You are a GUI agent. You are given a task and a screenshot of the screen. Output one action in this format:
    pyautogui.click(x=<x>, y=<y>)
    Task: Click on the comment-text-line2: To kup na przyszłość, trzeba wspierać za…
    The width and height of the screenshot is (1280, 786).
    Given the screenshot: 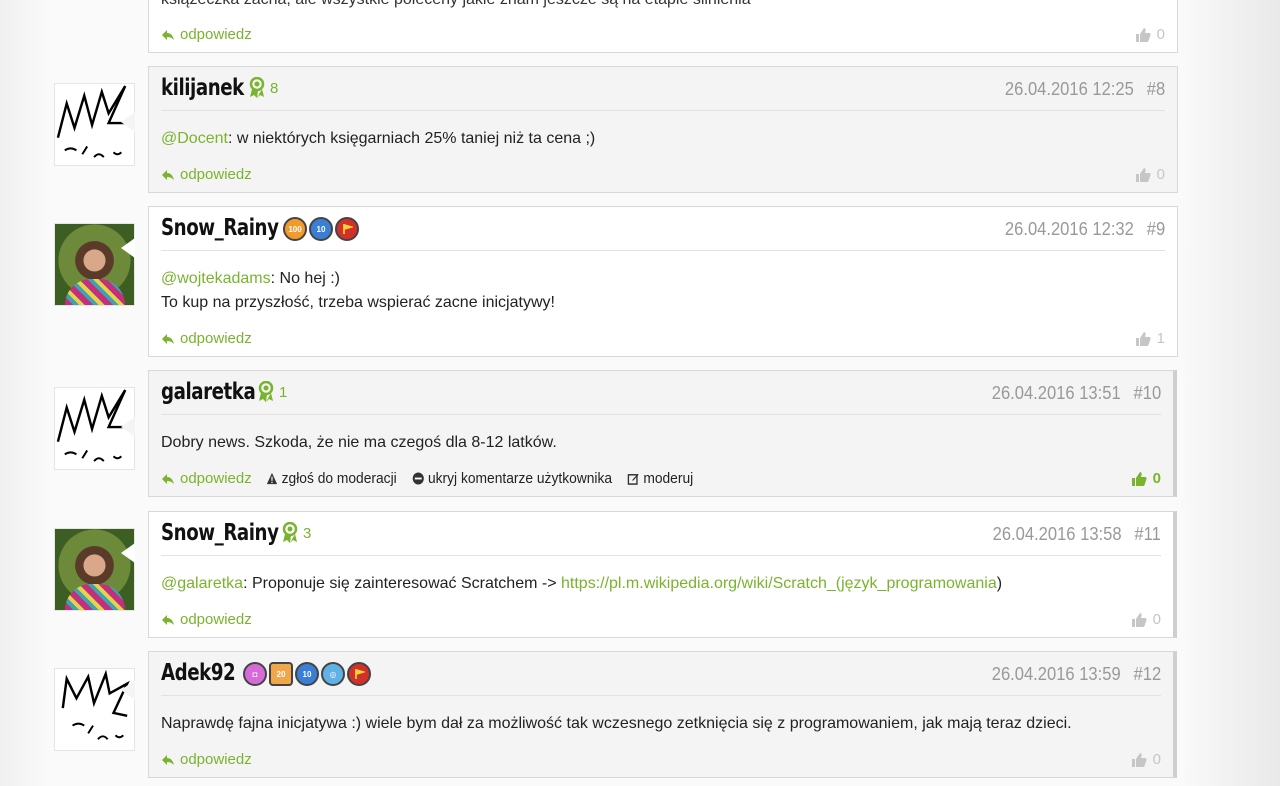 What is the action you would take?
    pyautogui.click(x=358, y=302)
    